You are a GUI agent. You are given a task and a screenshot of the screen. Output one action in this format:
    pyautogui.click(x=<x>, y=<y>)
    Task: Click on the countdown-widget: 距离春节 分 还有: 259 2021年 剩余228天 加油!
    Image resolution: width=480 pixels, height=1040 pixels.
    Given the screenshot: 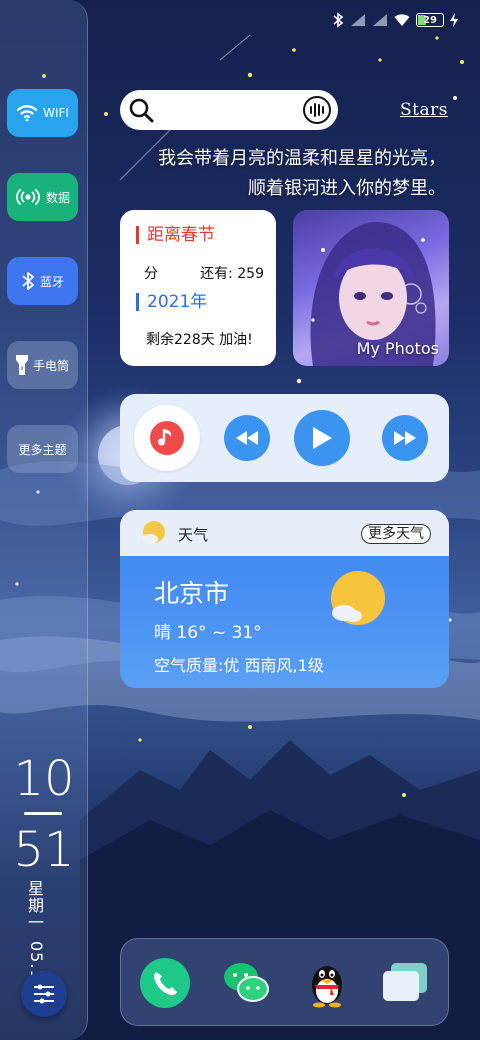 What is the action you would take?
    pyautogui.click(x=198, y=288)
    